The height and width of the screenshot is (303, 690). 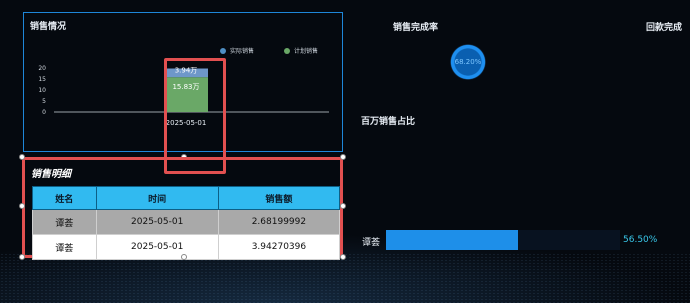 I want to click on table-header-row: 姓名 时间 销售额, so click(x=186, y=198).